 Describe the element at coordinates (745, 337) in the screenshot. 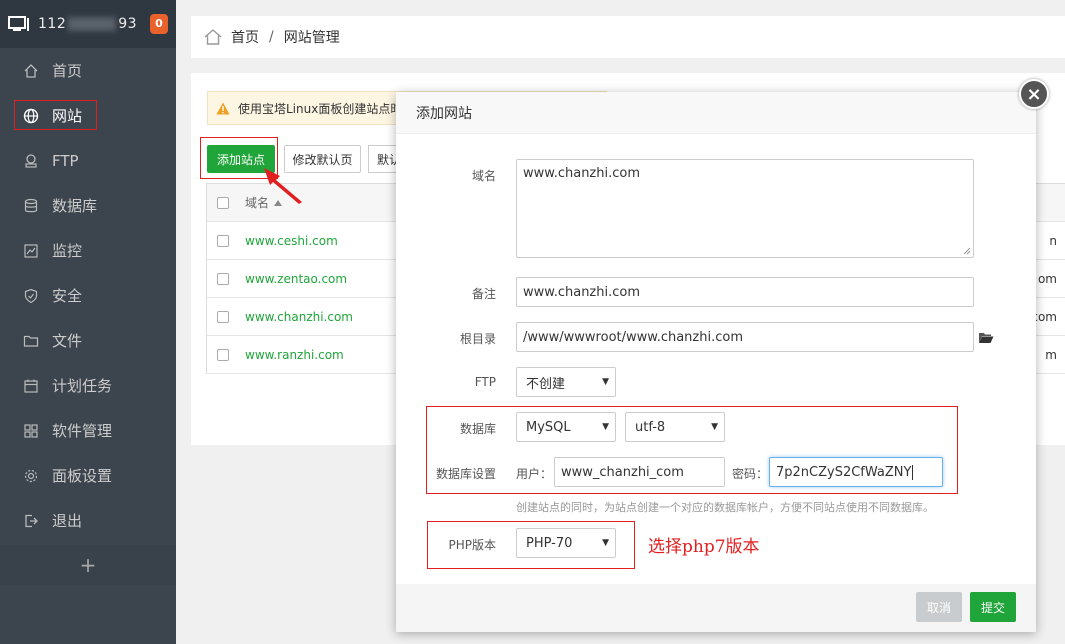

I see `root-dir-input: /www/wwwroot/www.chanzhi.com` at that location.